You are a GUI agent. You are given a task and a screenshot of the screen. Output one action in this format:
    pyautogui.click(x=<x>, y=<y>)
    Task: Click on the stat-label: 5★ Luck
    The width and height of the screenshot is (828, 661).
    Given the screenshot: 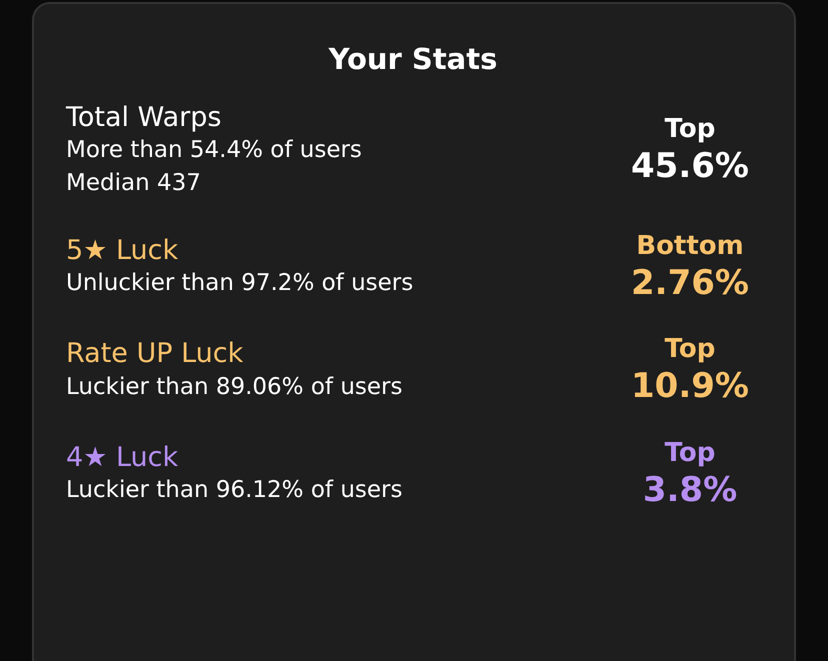 What is the action you would take?
    pyautogui.click(x=123, y=250)
    